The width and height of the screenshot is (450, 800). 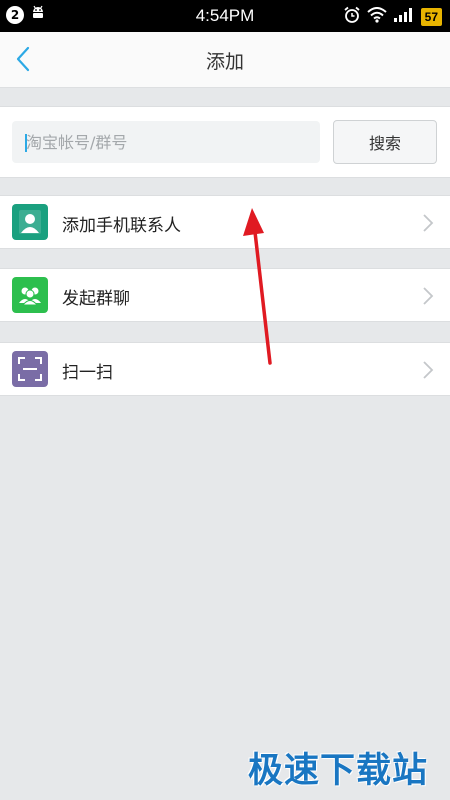 I want to click on menu-item-label: 发起群聊, so click(x=96, y=299).